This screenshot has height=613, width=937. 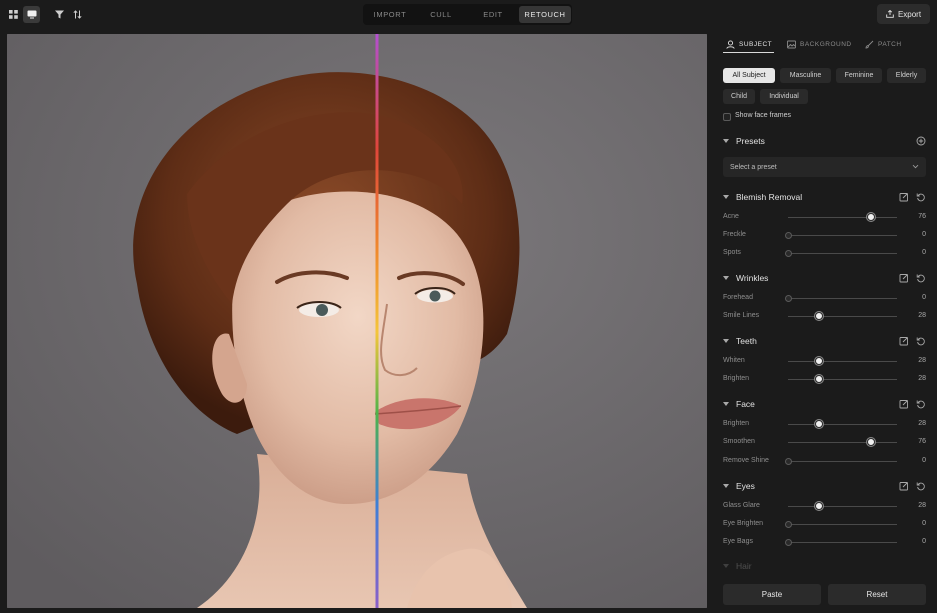 I want to click on chip-all-subject: All Subject, so click(x=749, y=75).